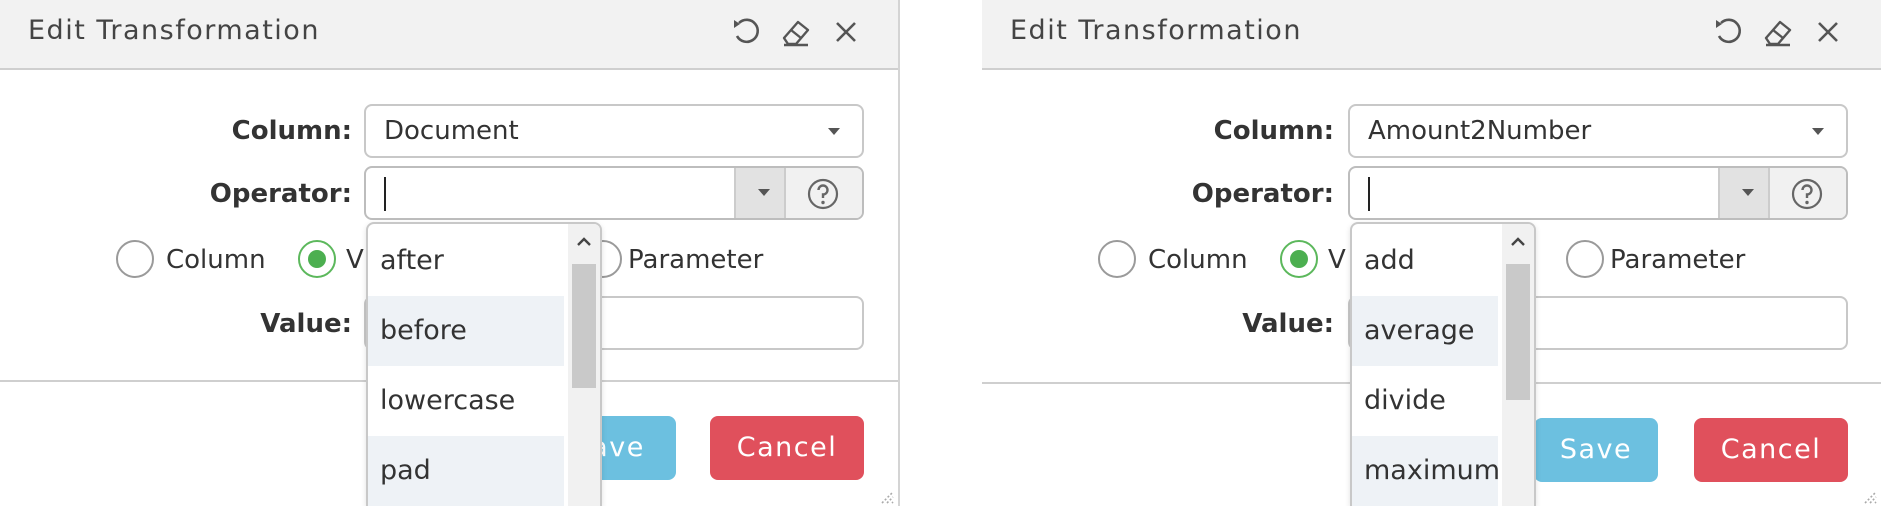 The image size is (1881, 506). What do you see at coordinates (466, 471) in the screenshot?
I see `dropdown-option: pad` at bounding box center [466, 471].